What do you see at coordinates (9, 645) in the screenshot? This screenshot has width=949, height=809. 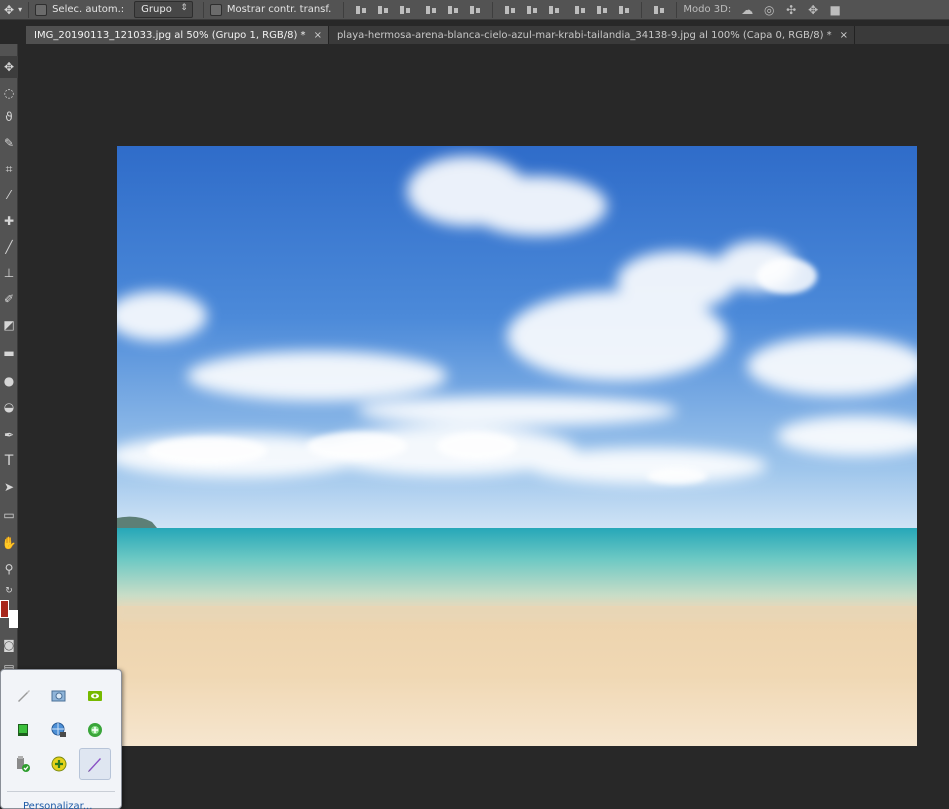 I see `quick-mask-icon: ◙` at bounding box center [9, 645].